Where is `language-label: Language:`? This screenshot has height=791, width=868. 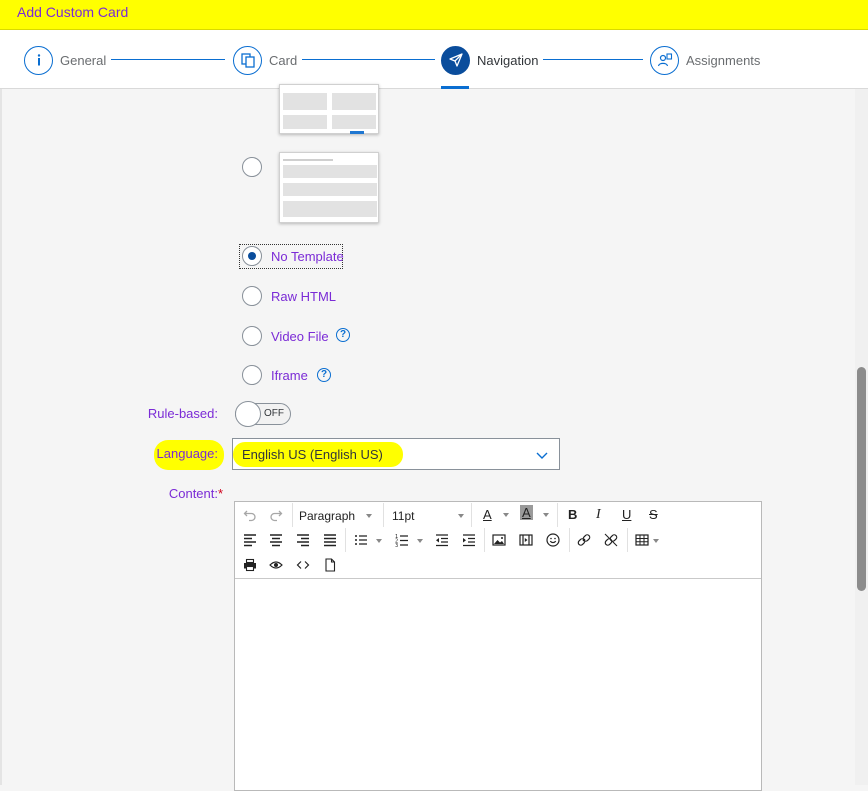
language-label: Language: is located at coordinates (187, 453).